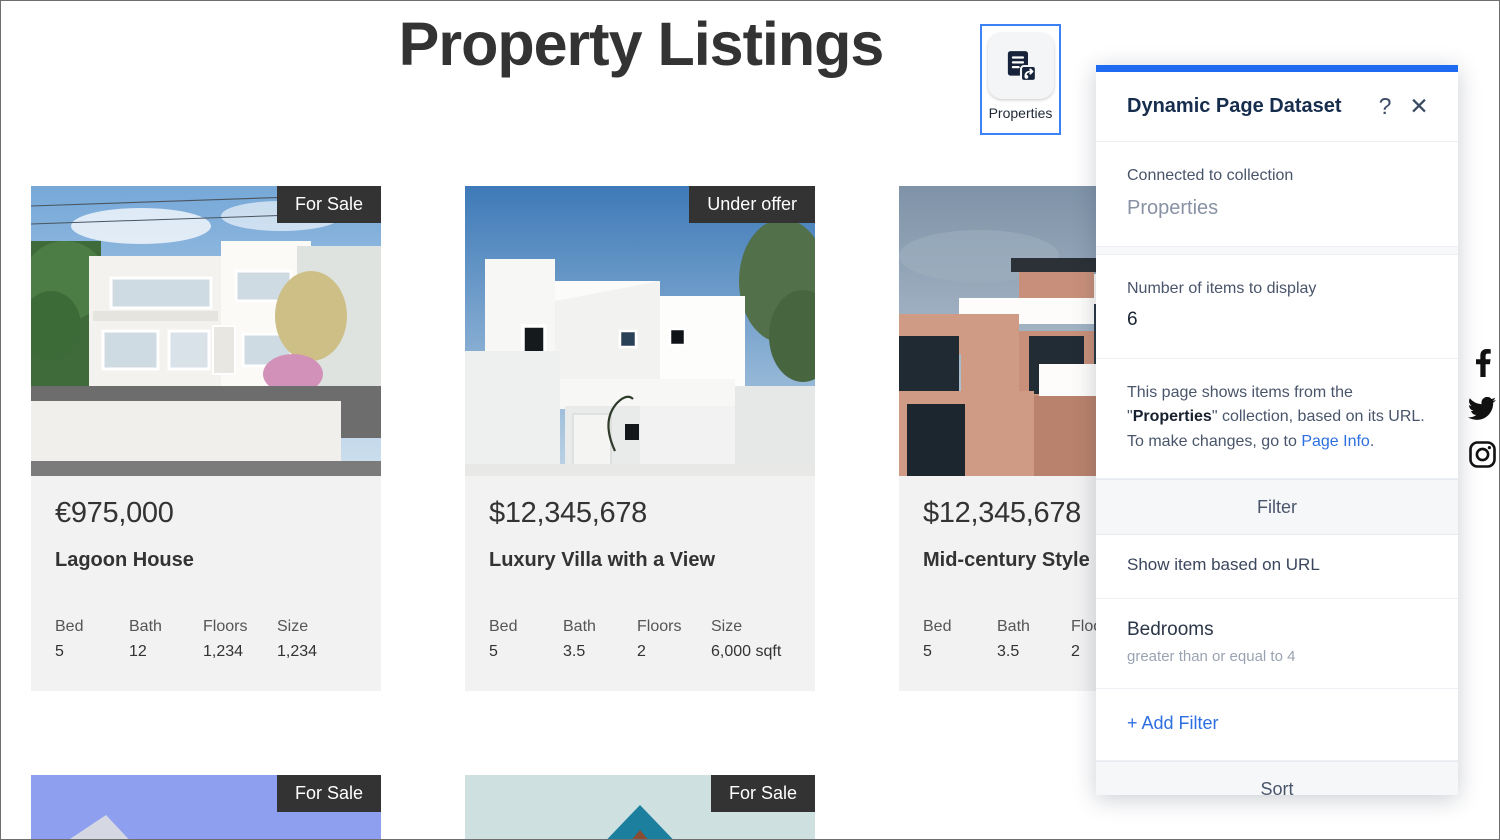  Describe the element at coordinates (114, 513) in the screenshot. I see `property-price: €975,000` at that location.